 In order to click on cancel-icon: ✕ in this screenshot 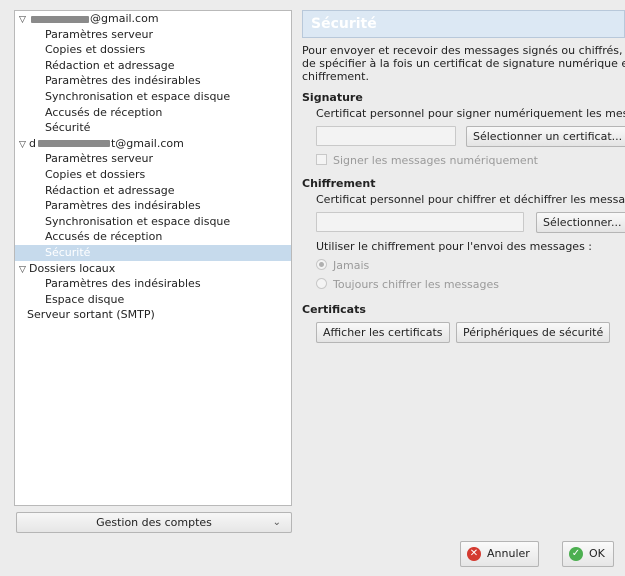, I will do `click(474, 554)`.